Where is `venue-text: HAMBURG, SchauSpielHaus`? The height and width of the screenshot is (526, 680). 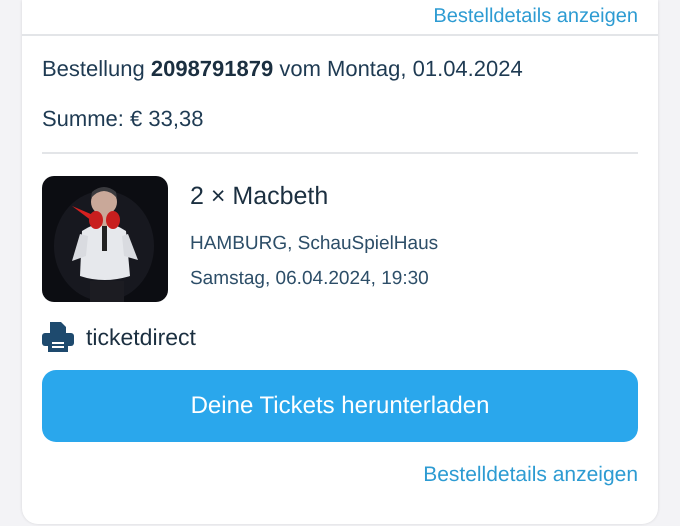
venue-text: HAMBURG, SchauSpielHaus is located at coordinates (314, 244).